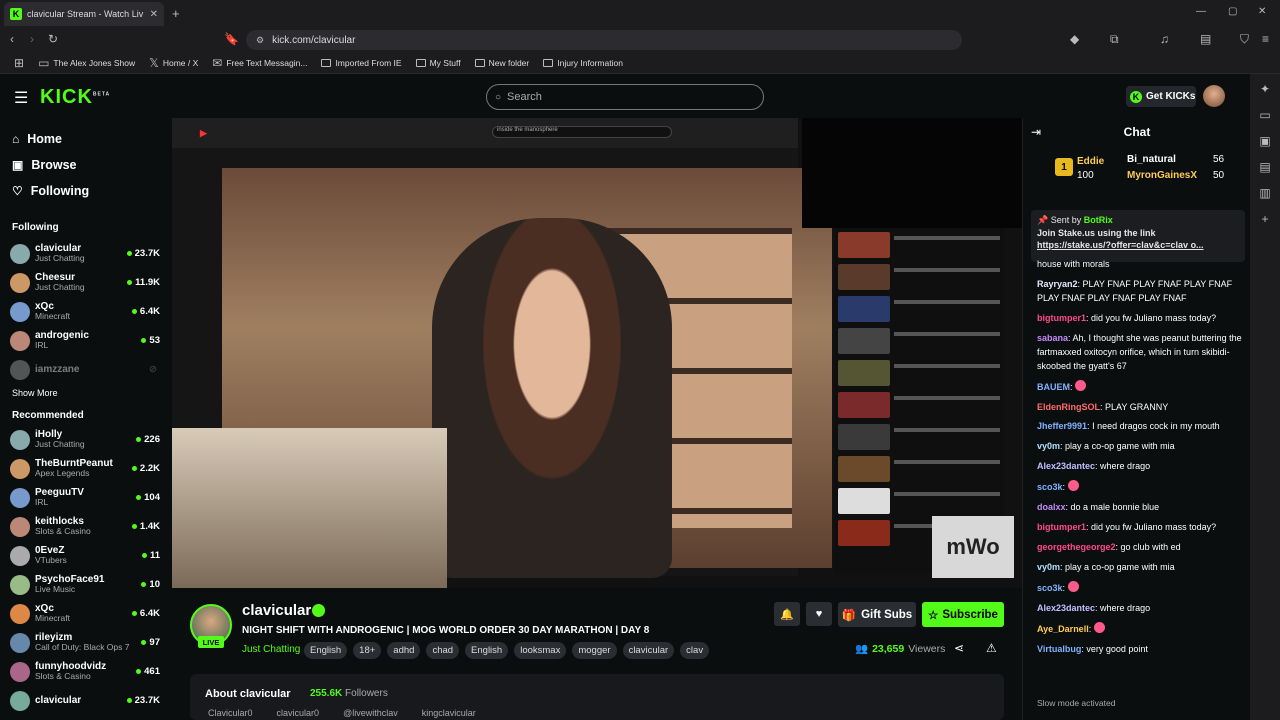 The width and height of the screenshot is (1280, 720). Describe the element at coordinates (75, 97) in the screenshot. I see `kick-logo: KICKBETA` at that location.